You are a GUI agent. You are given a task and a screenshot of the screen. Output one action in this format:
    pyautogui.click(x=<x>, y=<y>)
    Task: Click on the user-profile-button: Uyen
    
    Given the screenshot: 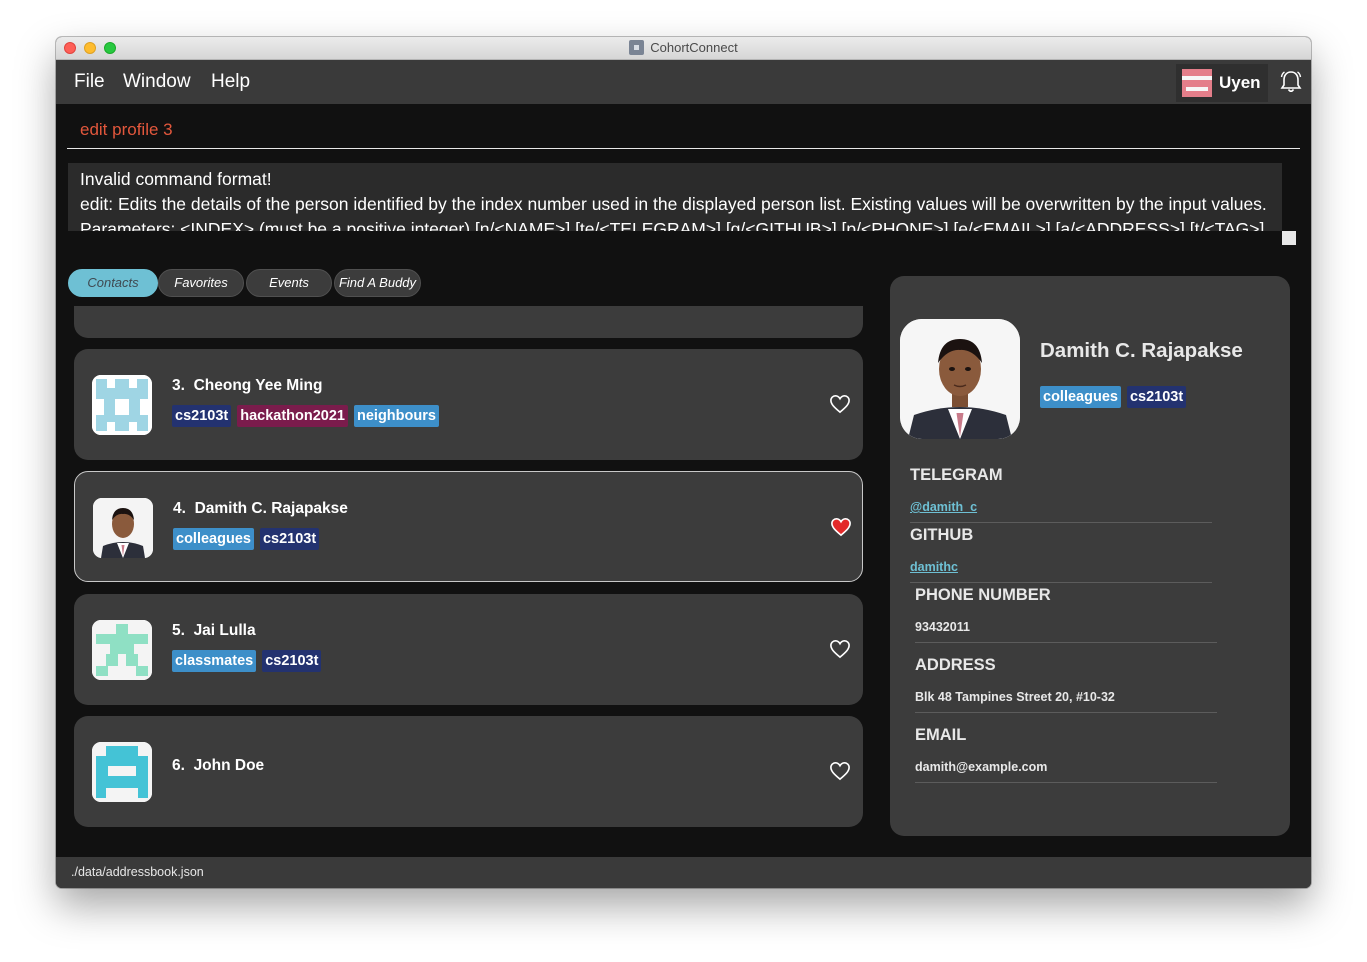 What is the action you would take?
    pyautogui.click(x=1222, y=83)
    